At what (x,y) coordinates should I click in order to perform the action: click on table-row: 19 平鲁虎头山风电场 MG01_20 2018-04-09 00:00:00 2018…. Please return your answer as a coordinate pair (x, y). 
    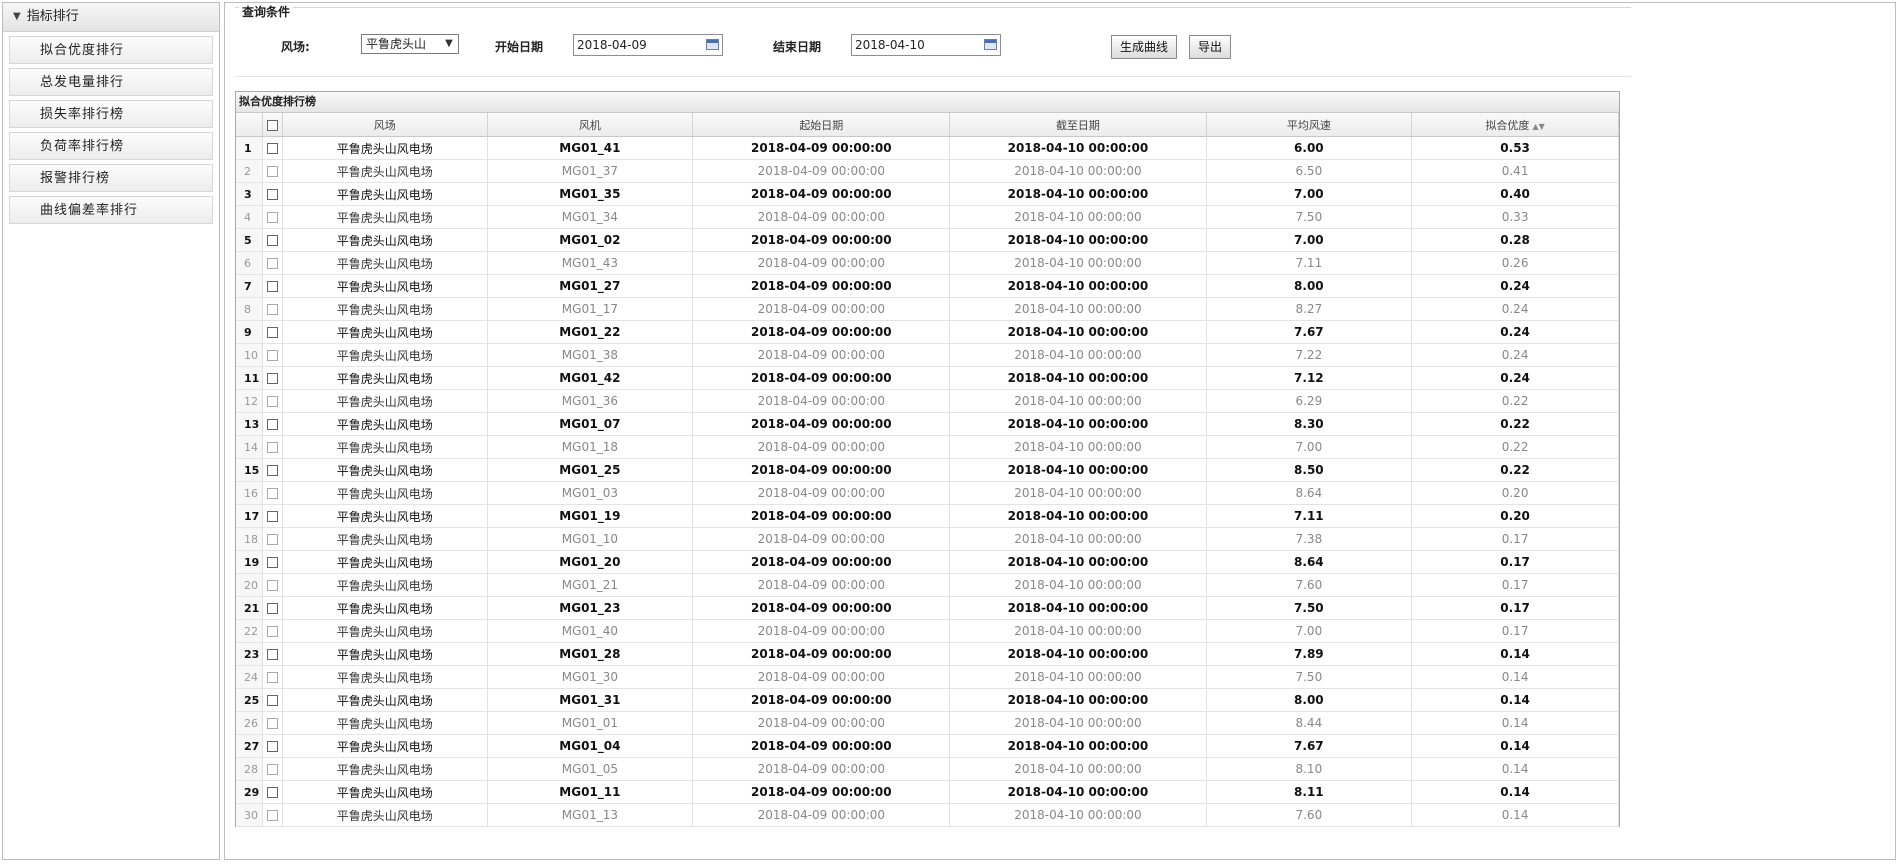
    Looking at the image, I should click on (927, 562).